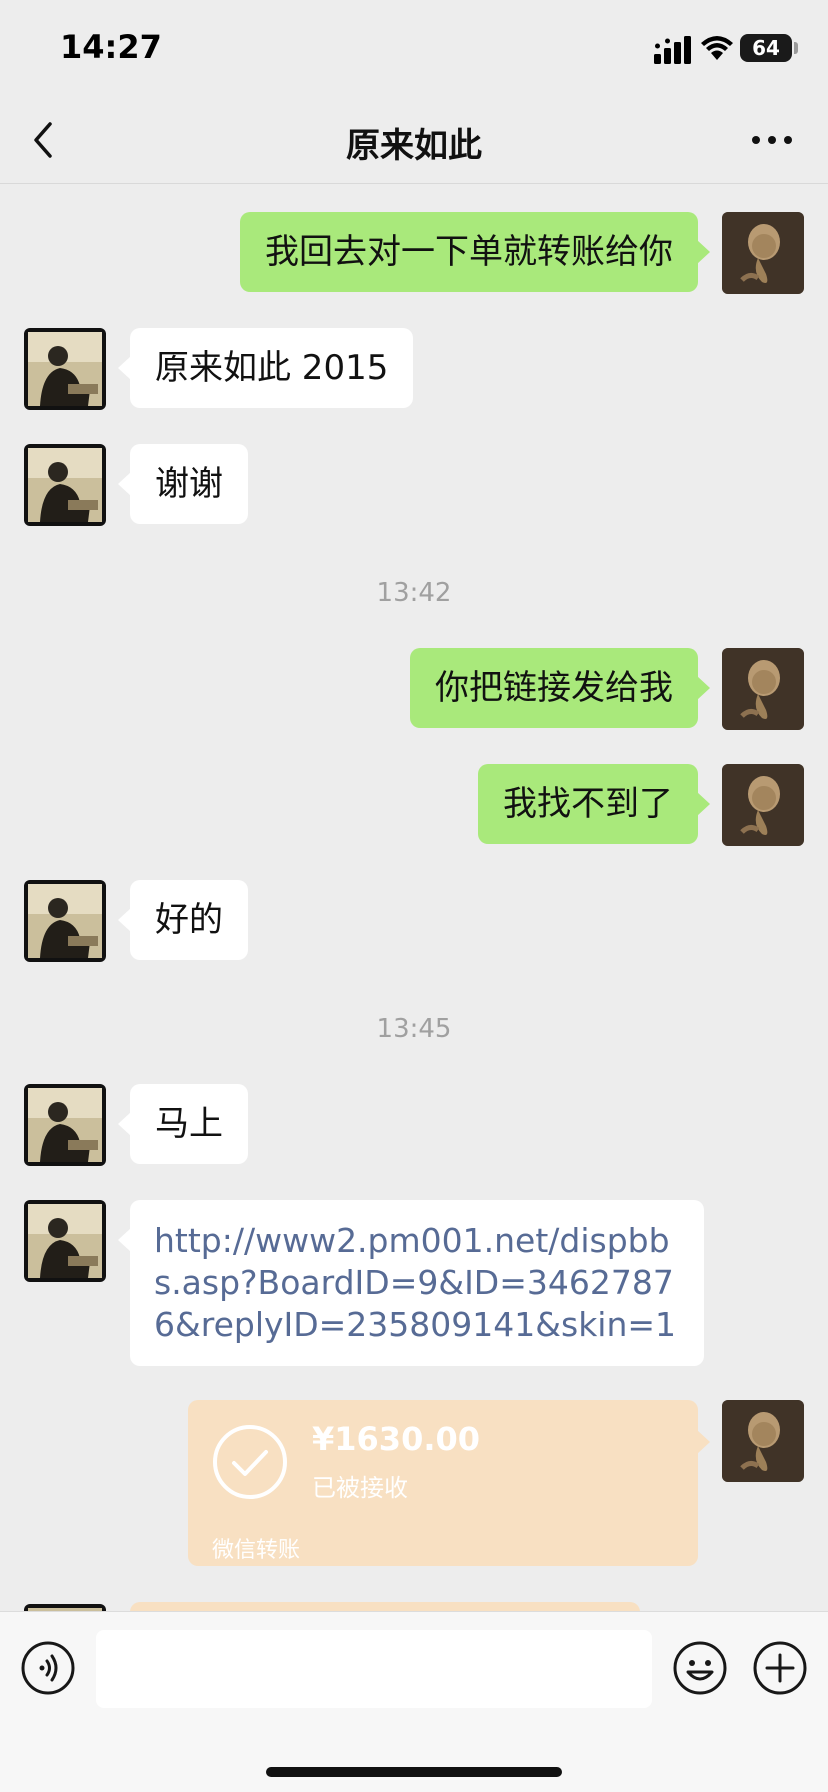  What do you see at coordinates (414, 1772) in the screenshot?
I see `home-indicator` at bounding box center [414, 1772].